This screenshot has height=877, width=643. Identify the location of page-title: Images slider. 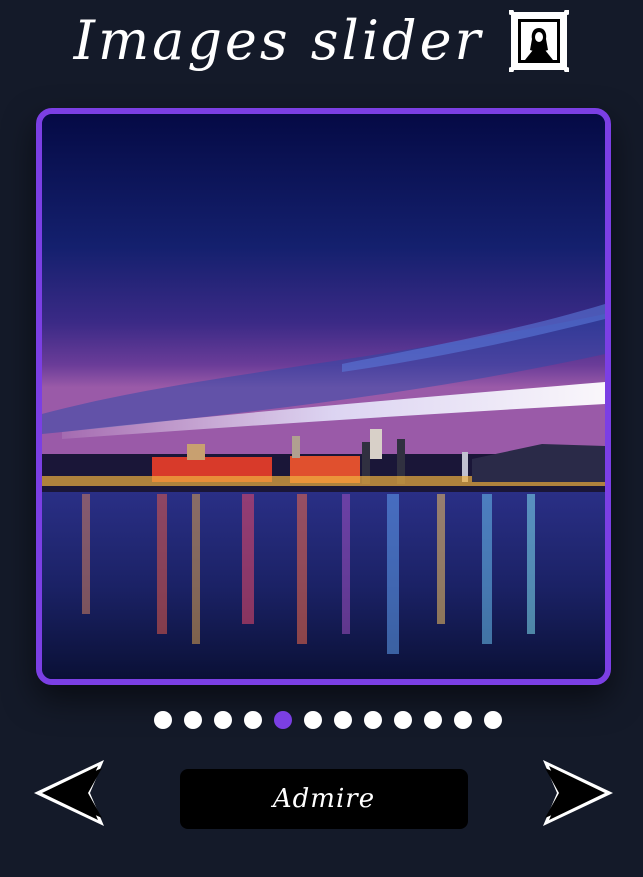
(321, 41).